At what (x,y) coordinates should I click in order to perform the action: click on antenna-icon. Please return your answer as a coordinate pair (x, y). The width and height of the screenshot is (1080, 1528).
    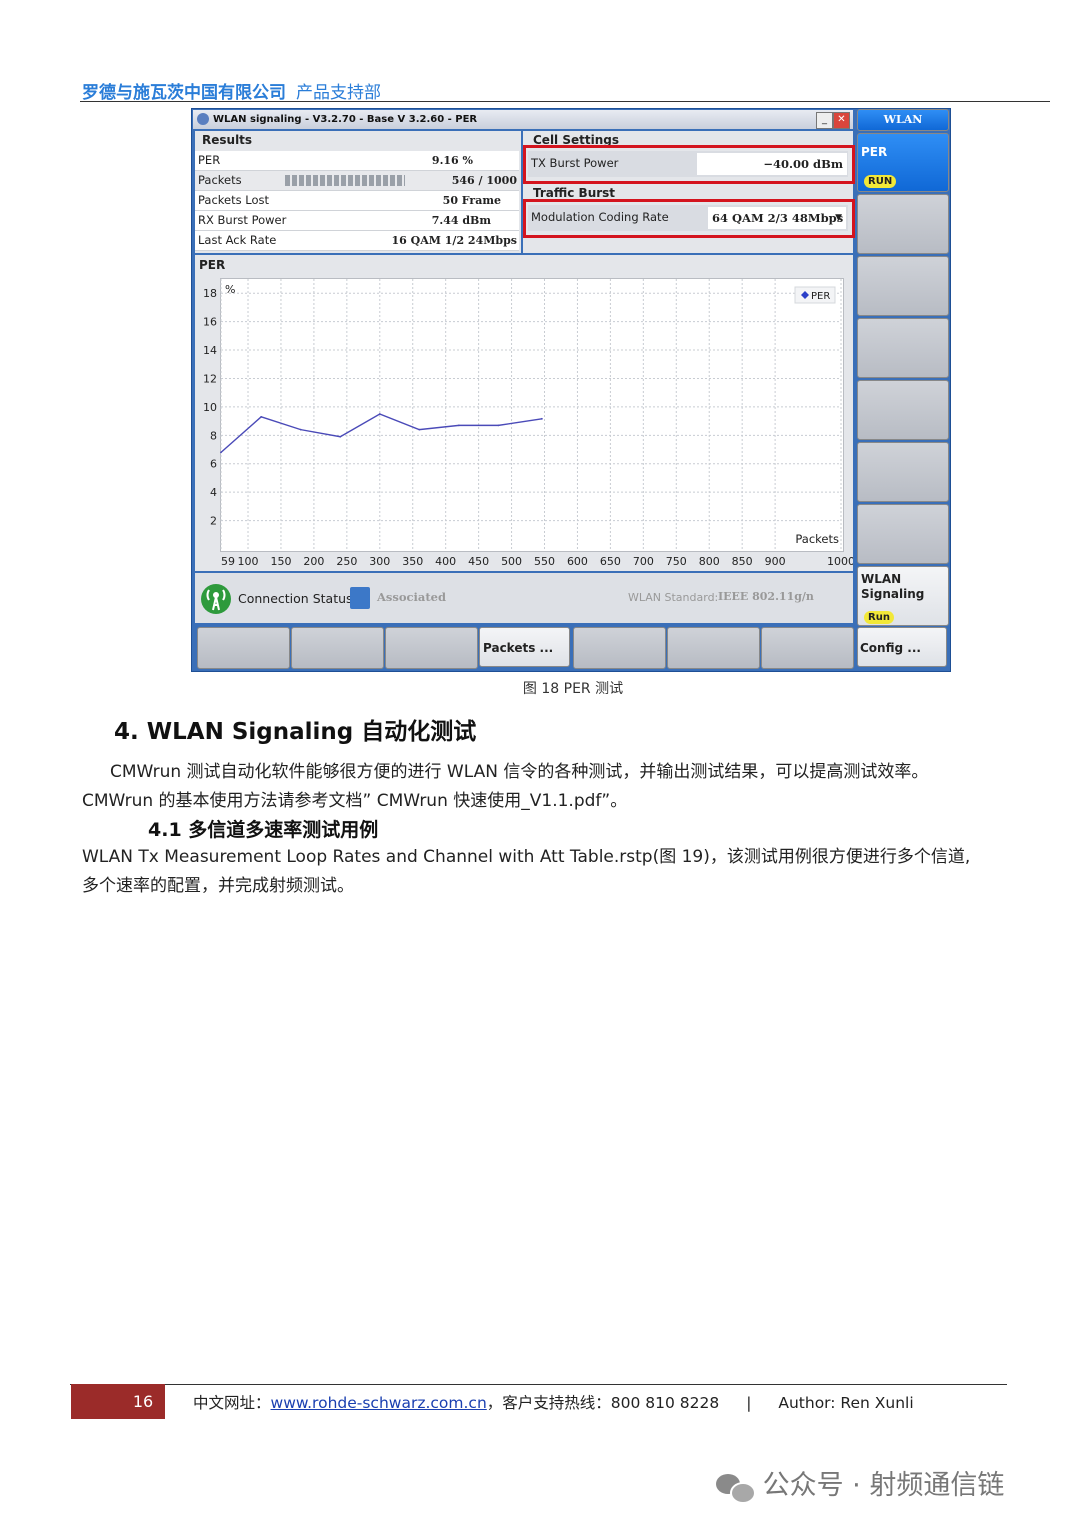
    Looking at the image, I should click on (216, 599).